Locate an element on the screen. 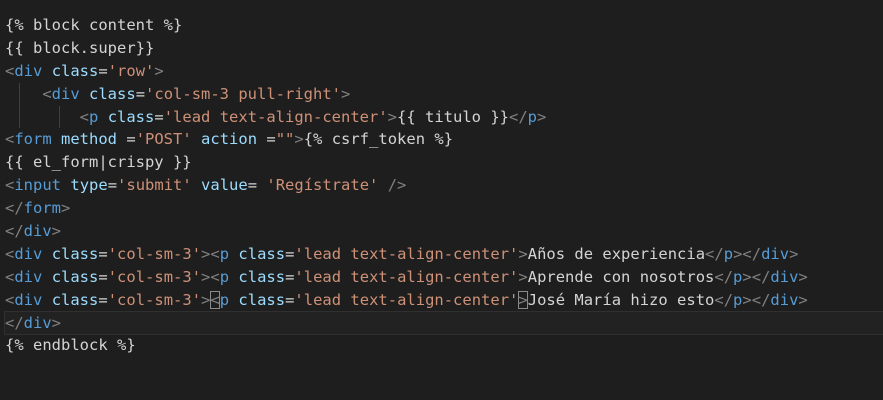 The image size is (883, 400). code-line: {{ el_form|crispy }} is located at coordinates (444, 162).